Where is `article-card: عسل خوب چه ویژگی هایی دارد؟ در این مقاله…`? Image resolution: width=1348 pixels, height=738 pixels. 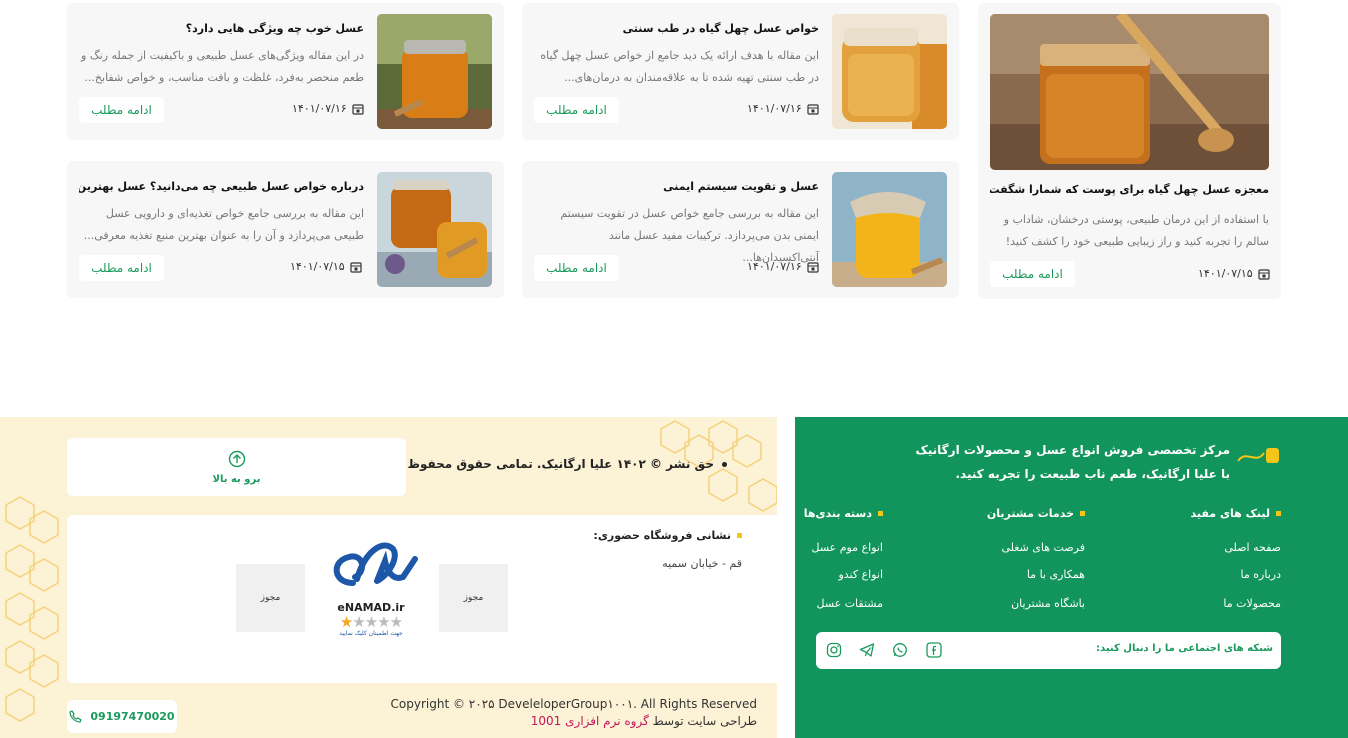 article-card: عسل خوب چه ویژگی هایی دارد؟ در این مقاله… is located at coordinates (285, 71).